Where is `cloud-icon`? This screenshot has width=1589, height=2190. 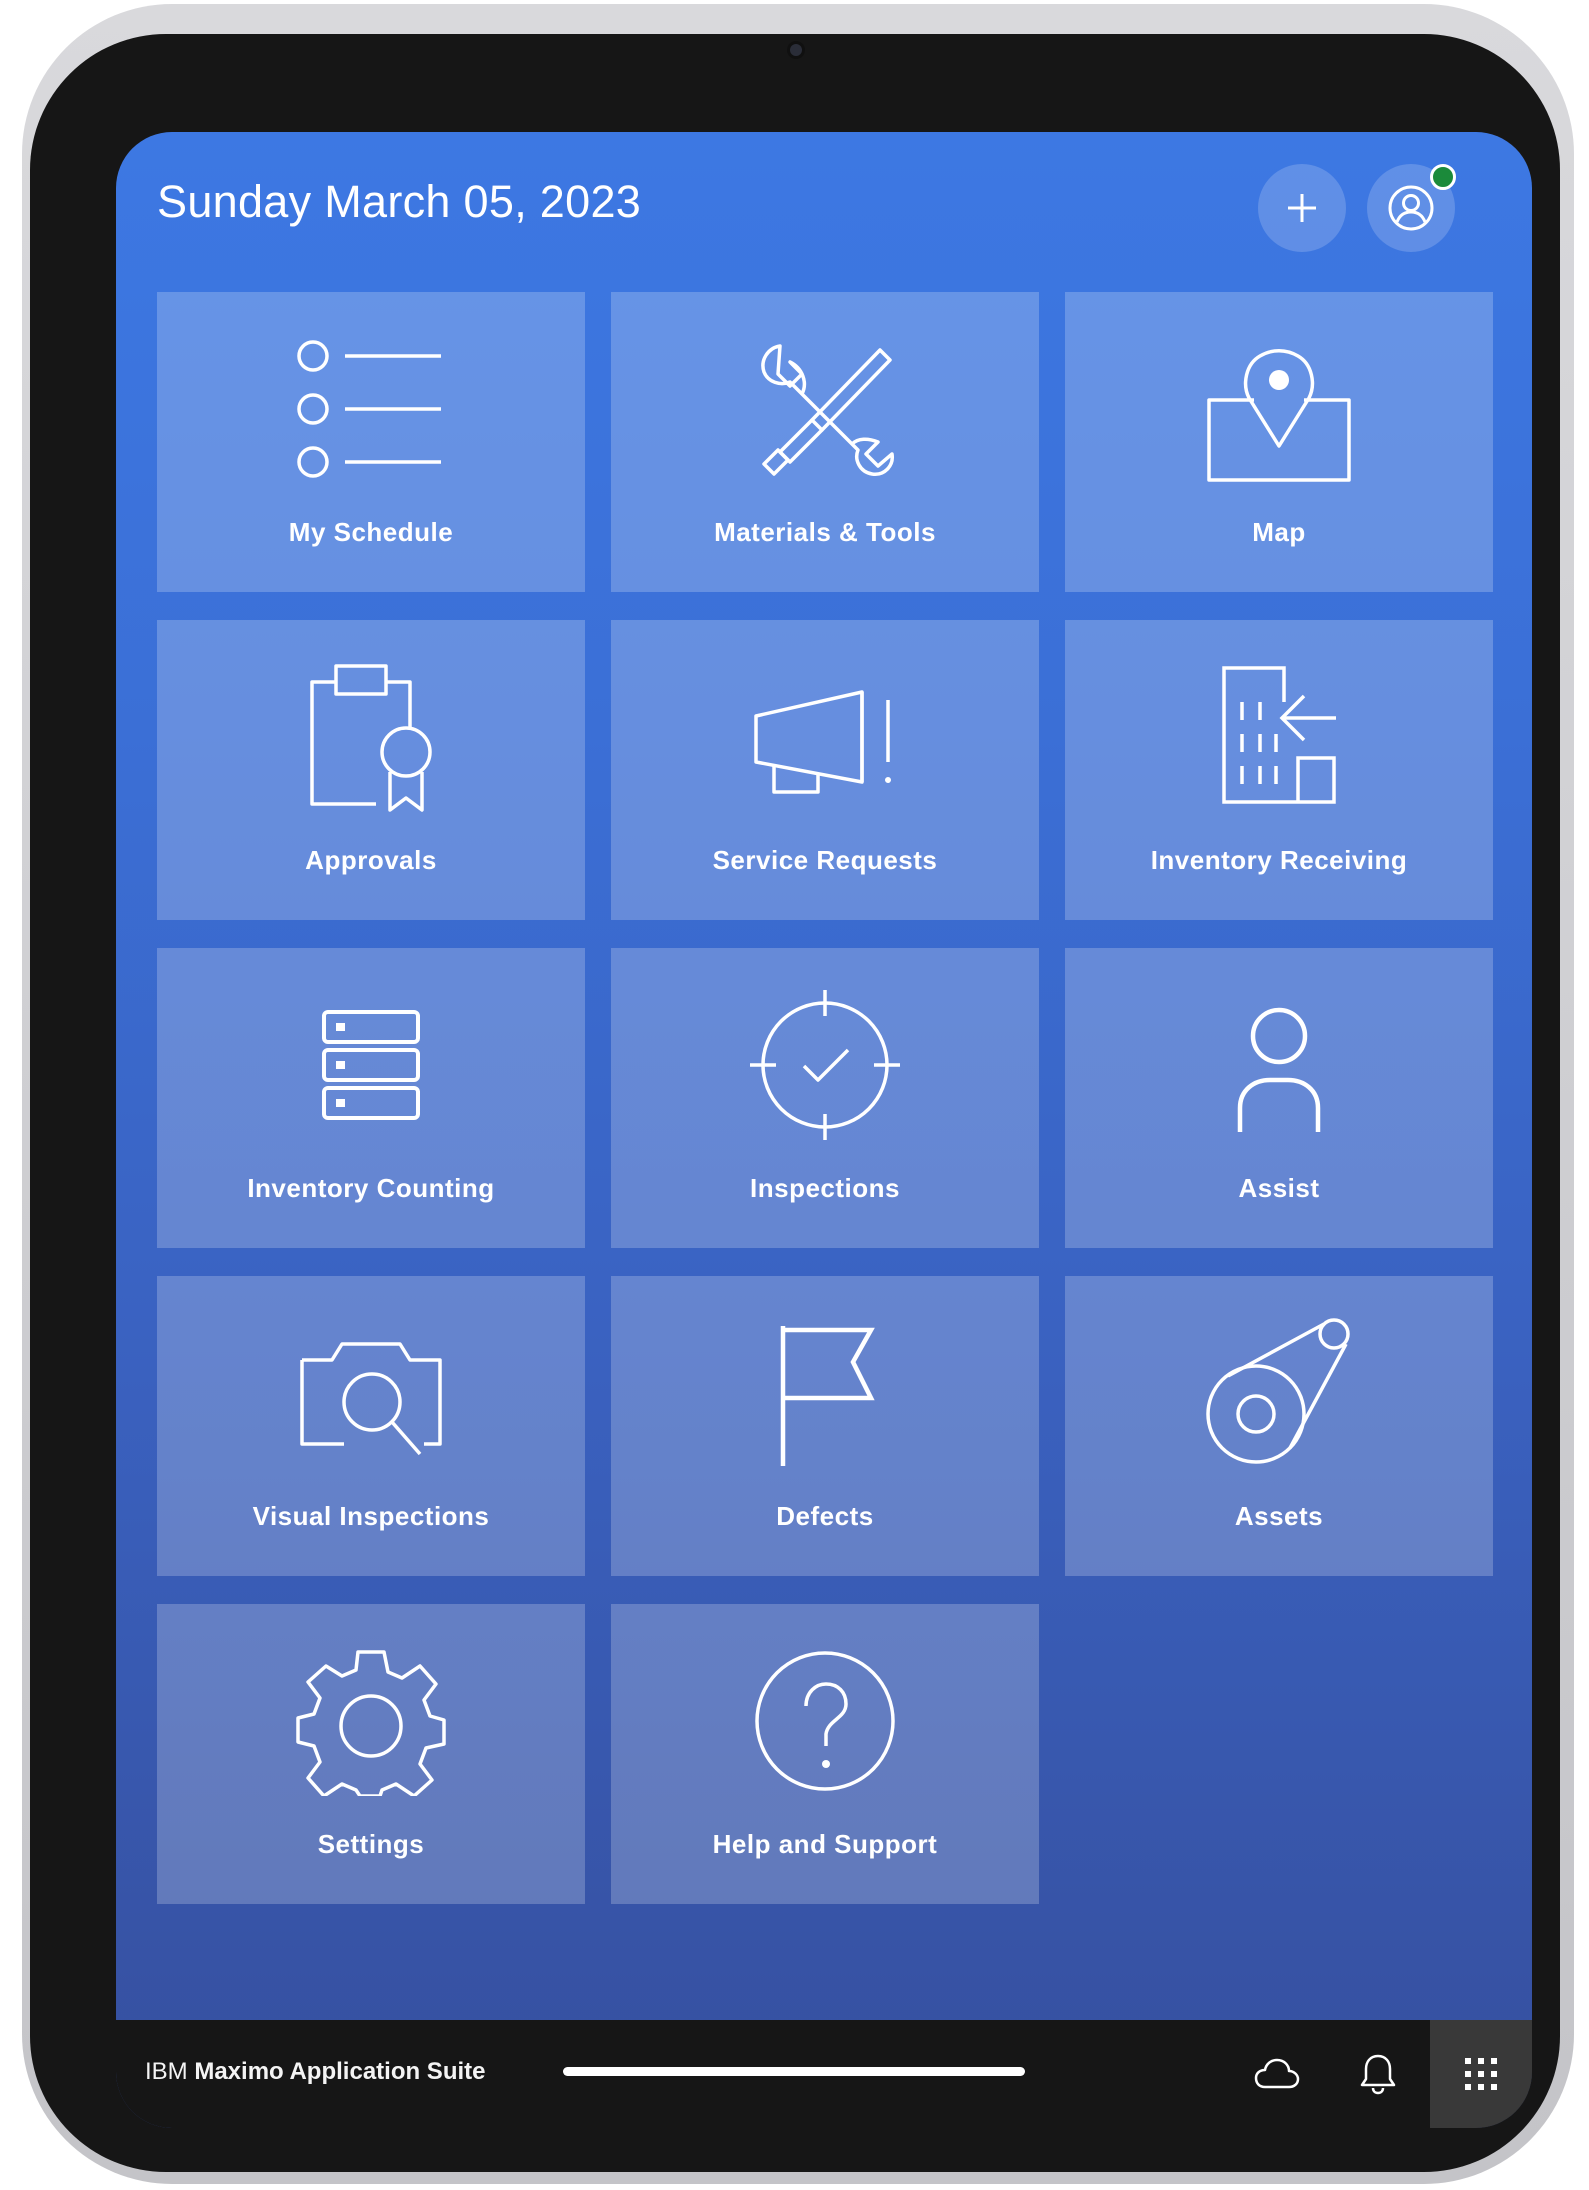 cloud-icon is located at coordinates (1277, 2073).